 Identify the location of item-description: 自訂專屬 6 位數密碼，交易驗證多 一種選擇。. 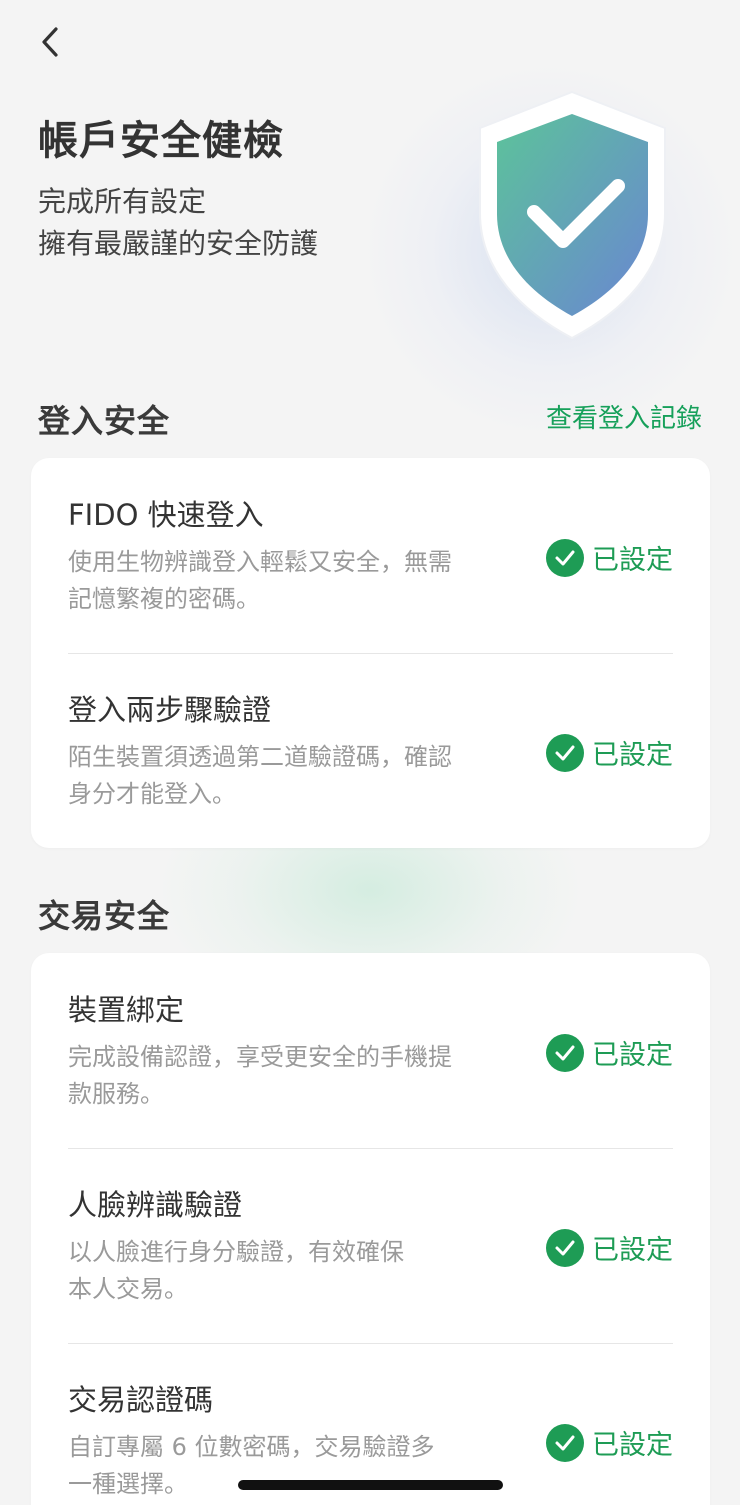
(251, 1465).